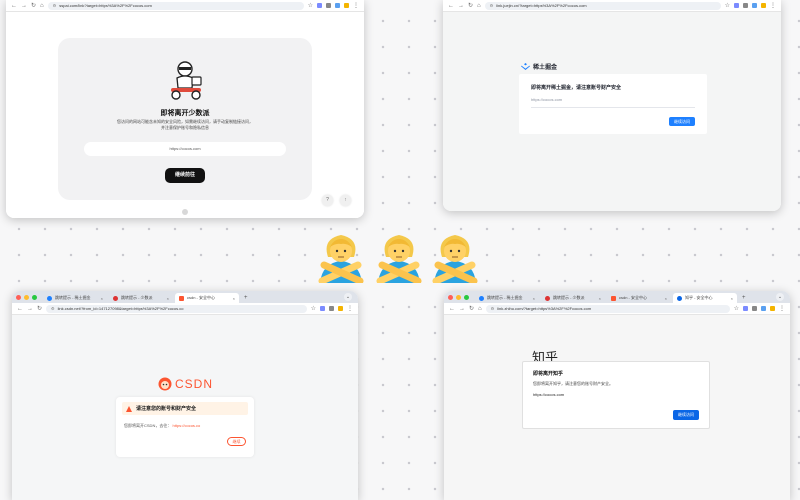 The height and width of the screenshot is (500, 800). What do you see at coordinates (185, 175) in the screenshot?
I see `continue-button: 继续前往` at bounding box center [185, 175].